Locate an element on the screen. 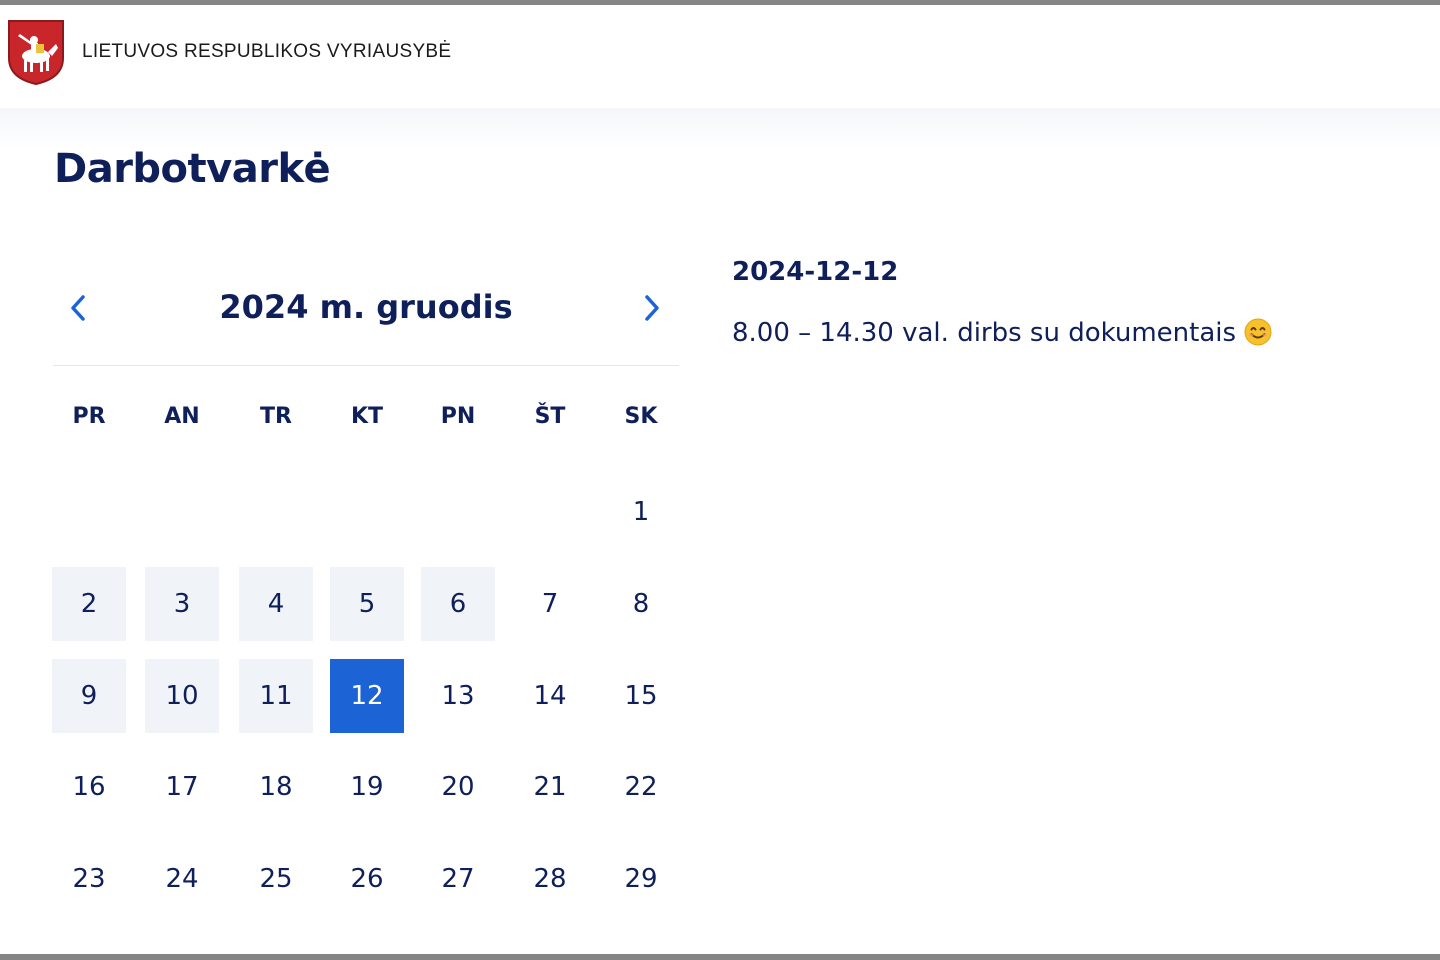 The height and width of the screenshot is (960, 1440). calendar-day: 26 is located at coordinates (367, 879).